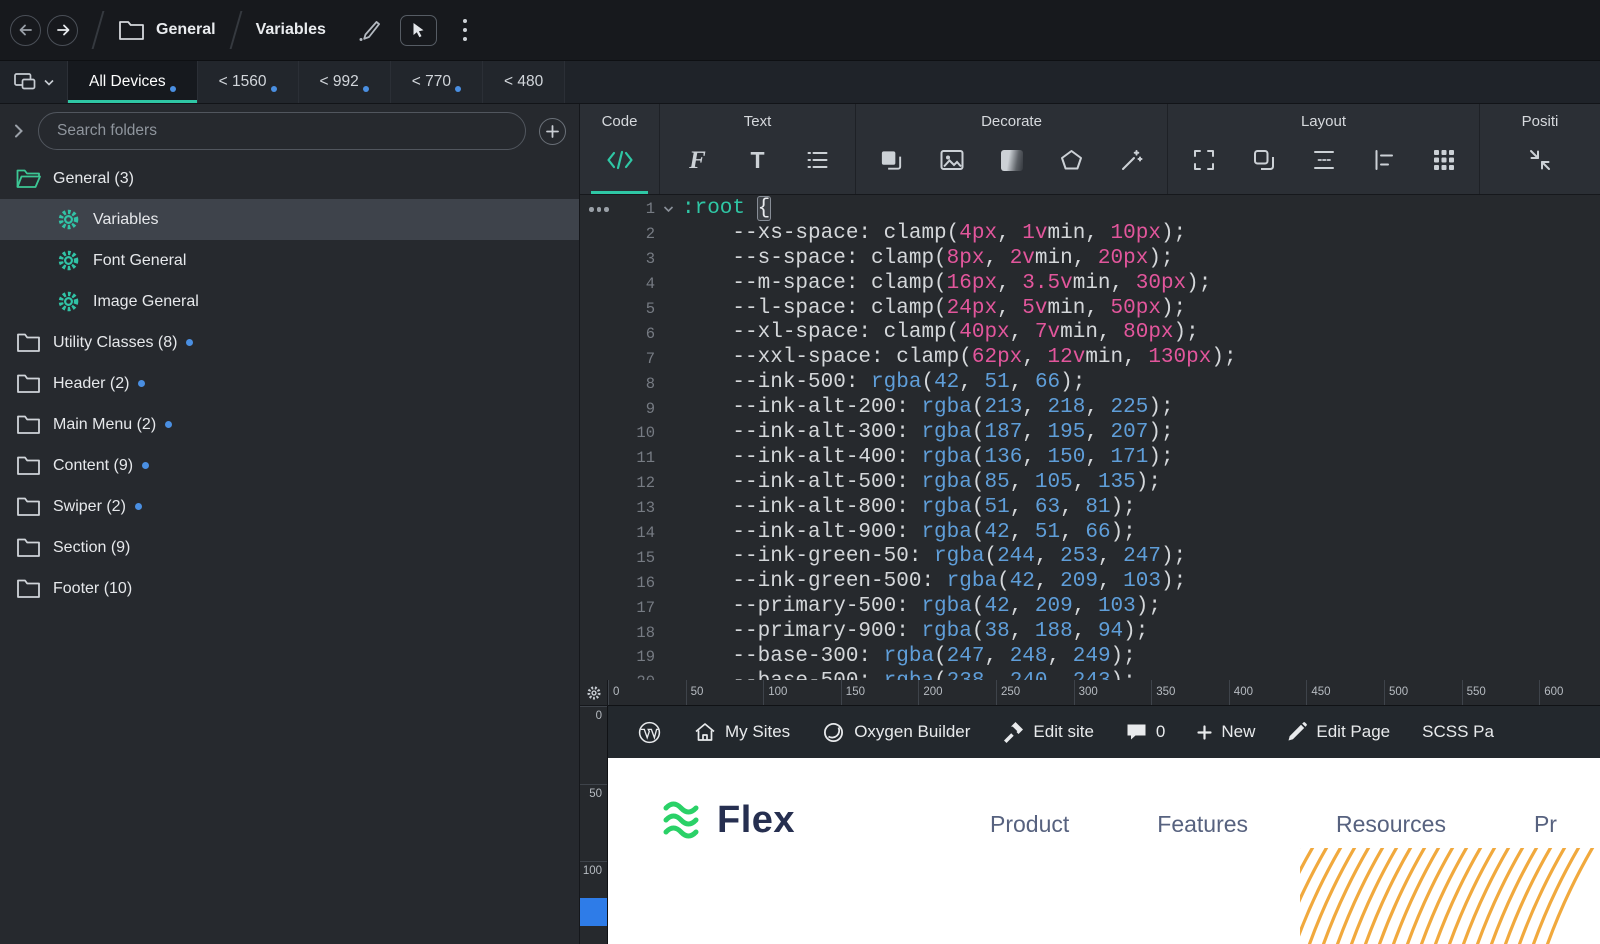 The width and height of the screenshot is (1600, 944). What do you see at coordinates (1384, 160) in the screenshot?
I see `align-icon` at bounding box center [1384, 160].